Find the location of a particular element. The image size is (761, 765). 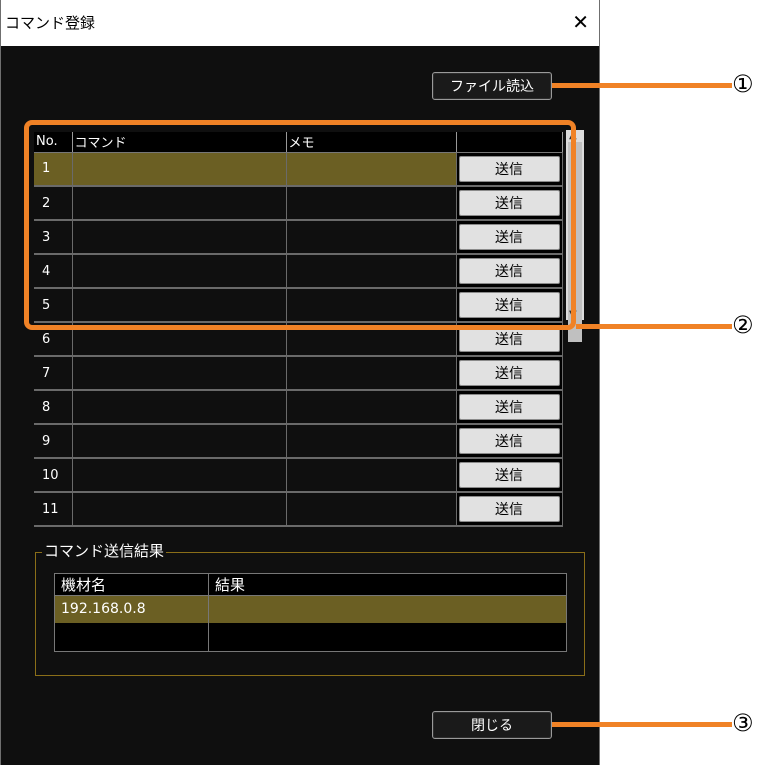

command-row: 10 送信 is located at coordinates (298, 475).